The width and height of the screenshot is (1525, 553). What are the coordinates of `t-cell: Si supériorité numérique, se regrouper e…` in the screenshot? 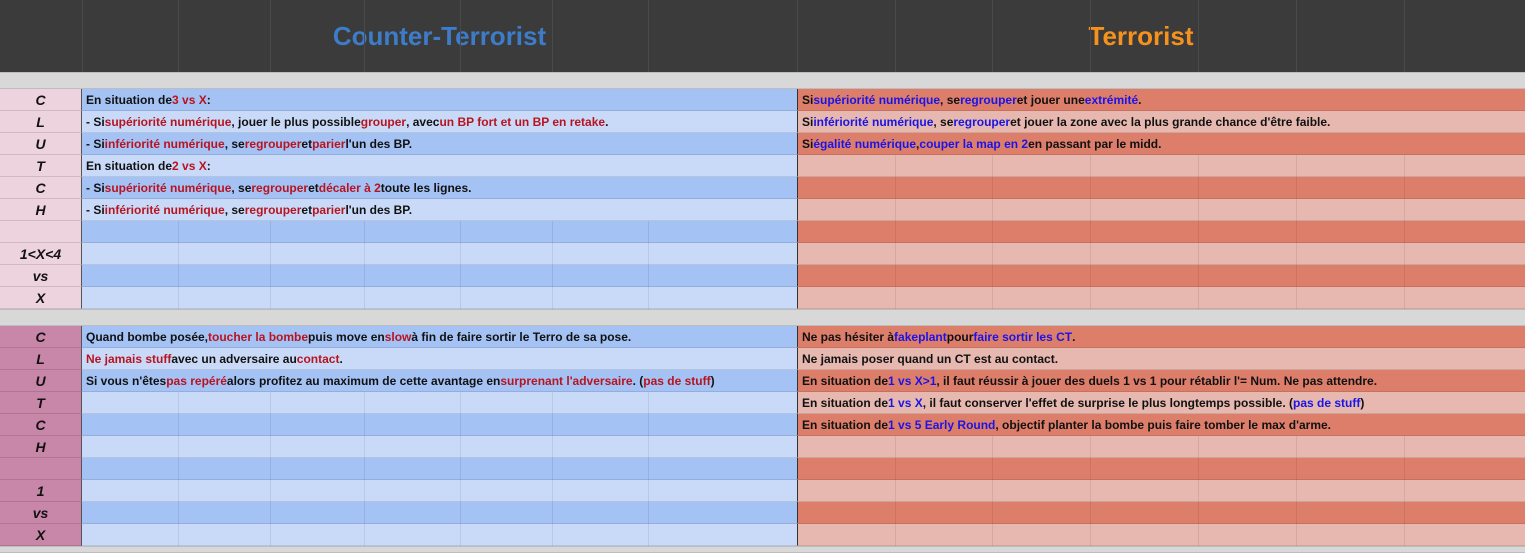 It's located at (1161, 100).